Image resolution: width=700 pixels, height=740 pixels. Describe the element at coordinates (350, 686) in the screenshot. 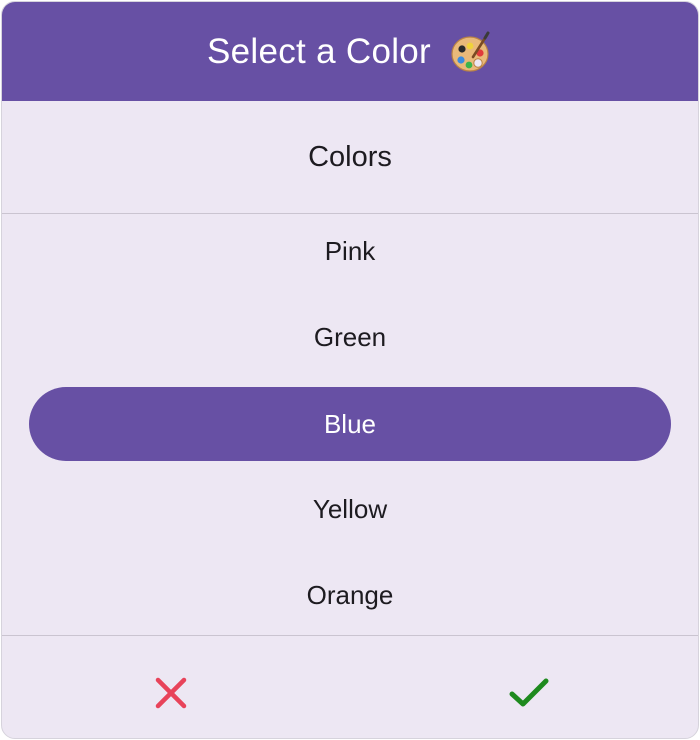

I see `dialog-footer` at that location.